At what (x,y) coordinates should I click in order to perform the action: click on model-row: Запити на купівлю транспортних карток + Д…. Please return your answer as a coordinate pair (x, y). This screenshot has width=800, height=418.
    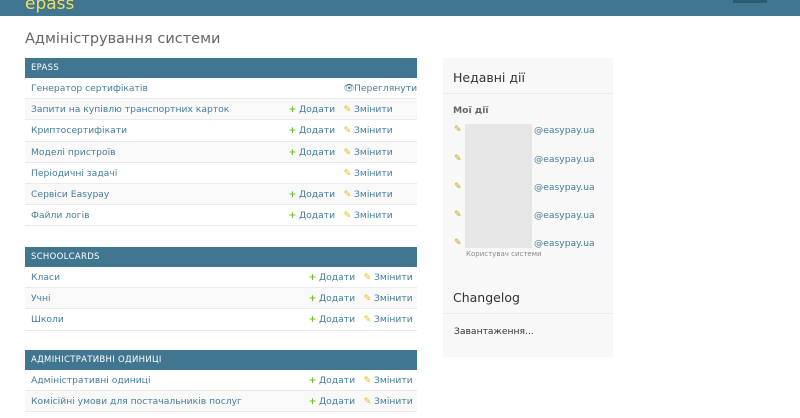
    Looking at the image, I should click on (221, 110).